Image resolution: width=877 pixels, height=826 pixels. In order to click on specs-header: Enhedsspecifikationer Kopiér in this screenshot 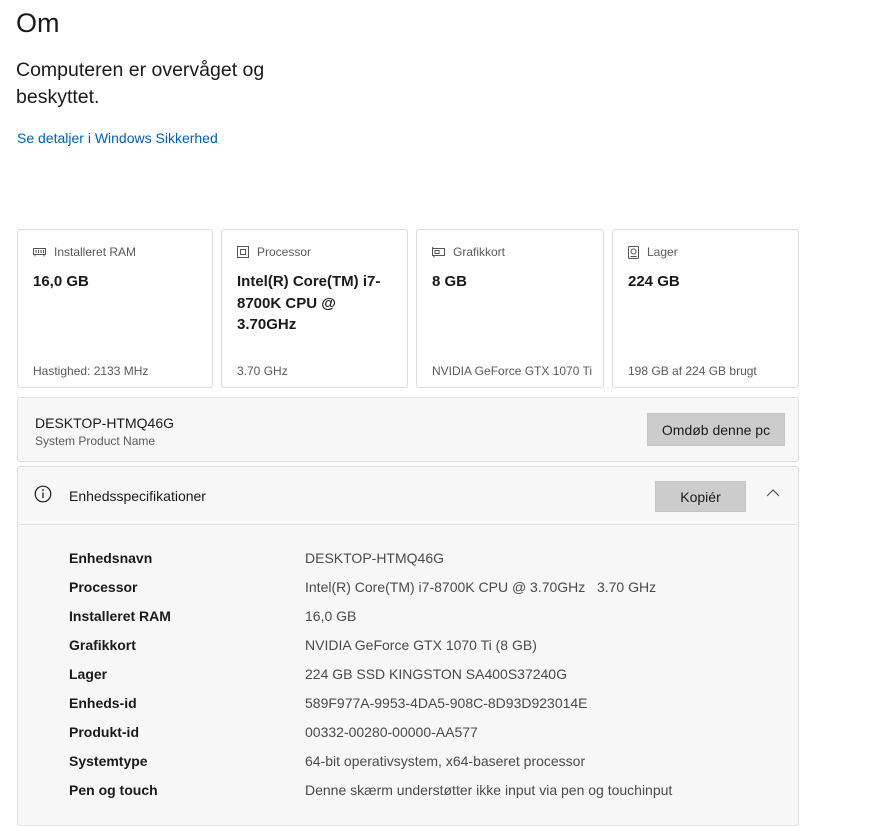, I will do `click(408, 496)`.